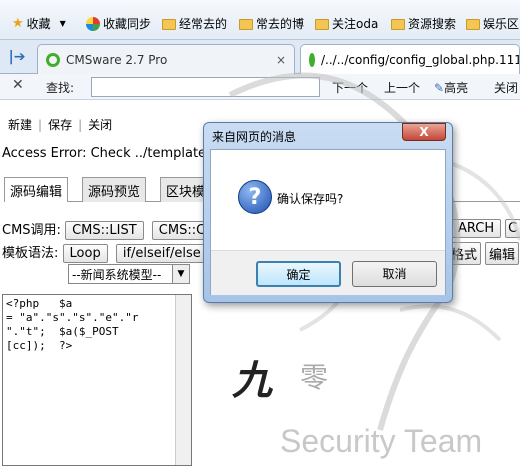 This screenshot has height=466, width=520. What do you see at coordinates (506, 87) in the screenshot?
I see `find-close-button: 关闭` at bounding box center [506, 87].